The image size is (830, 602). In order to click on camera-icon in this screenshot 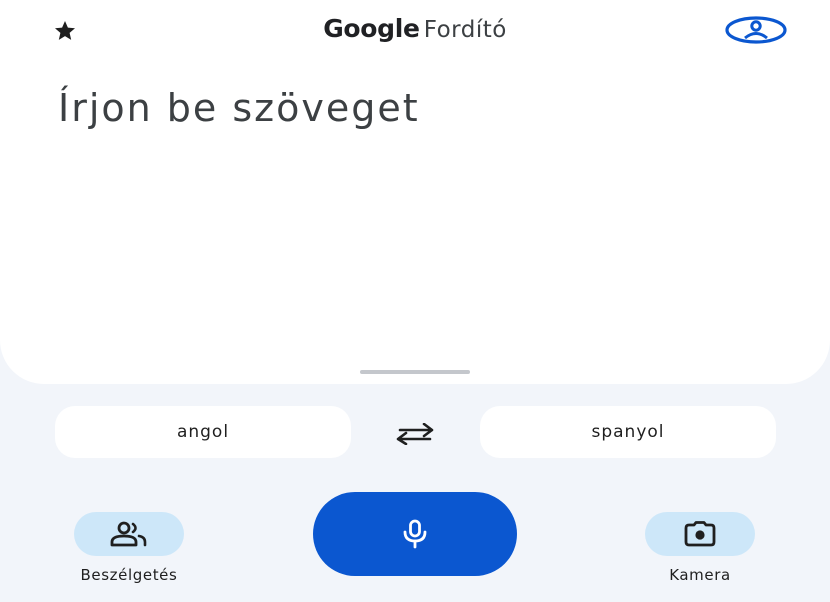, I will do `click(700, 534)`.